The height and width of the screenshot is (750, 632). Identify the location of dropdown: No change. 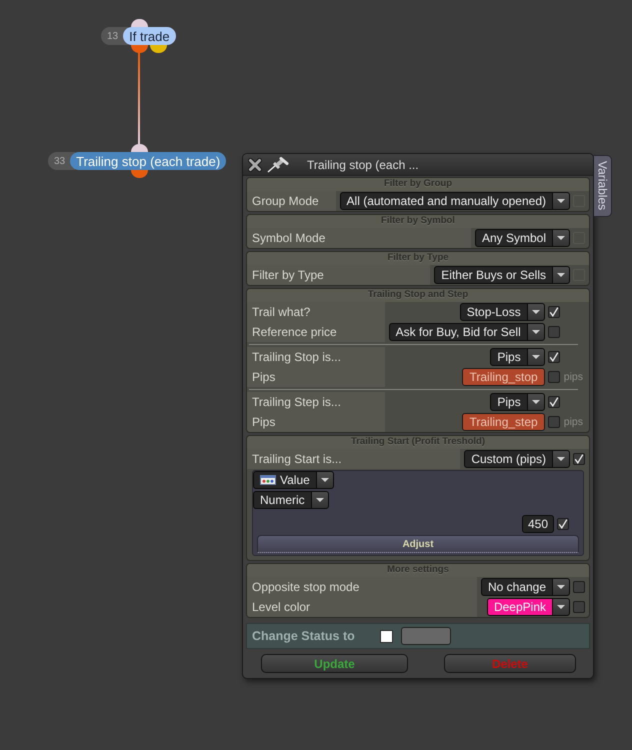
(516, 587).